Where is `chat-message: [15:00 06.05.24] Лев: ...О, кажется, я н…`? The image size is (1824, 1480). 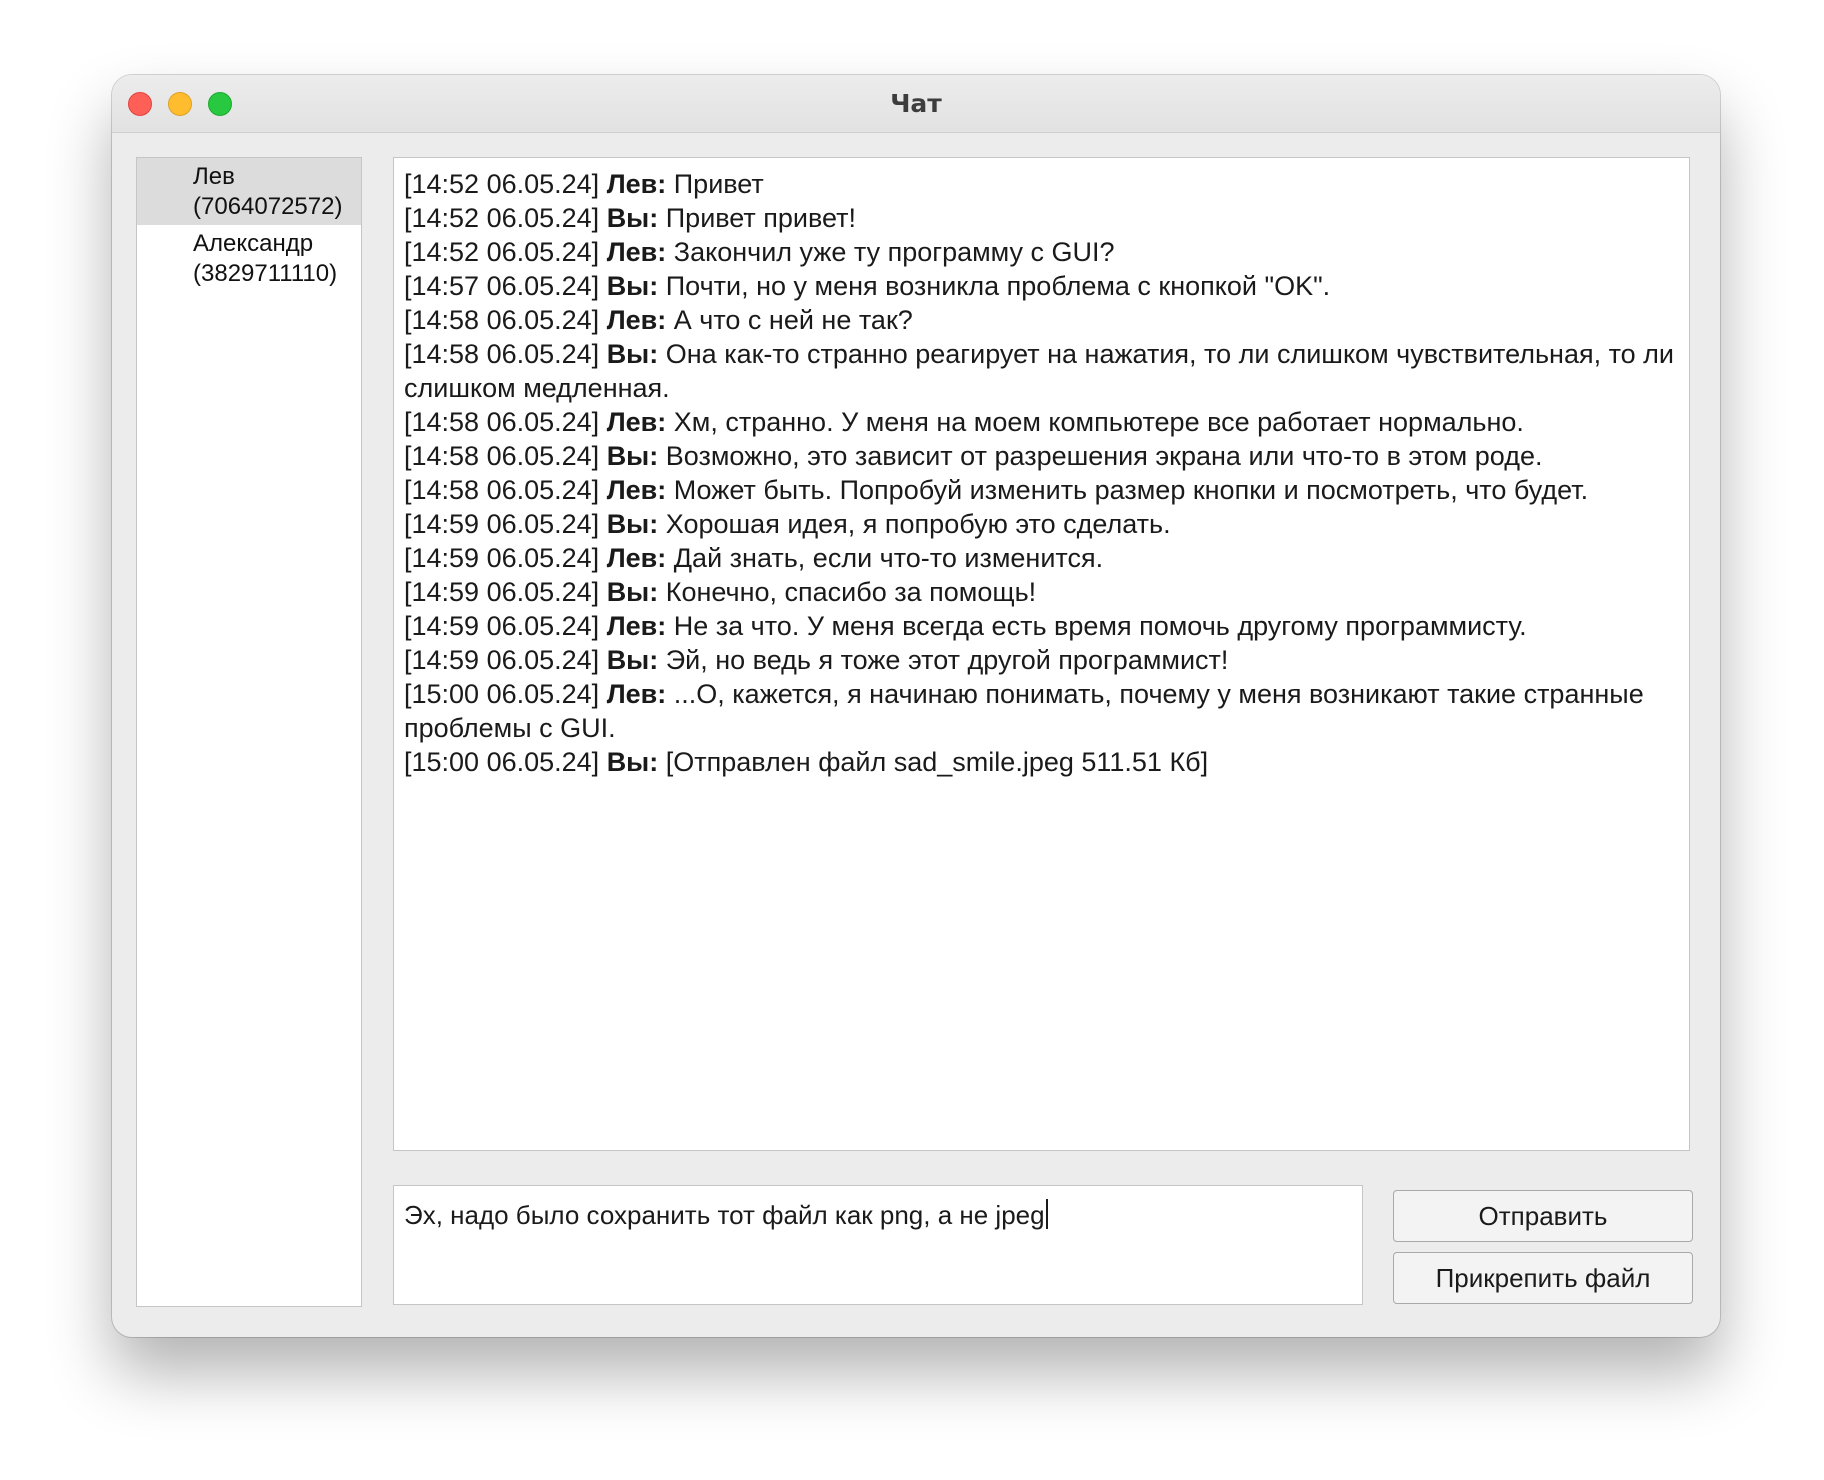
chat-message: [15:00 06.05.24] Лев: ...О, кажется, я н… is located at coordinates (1041, 711).